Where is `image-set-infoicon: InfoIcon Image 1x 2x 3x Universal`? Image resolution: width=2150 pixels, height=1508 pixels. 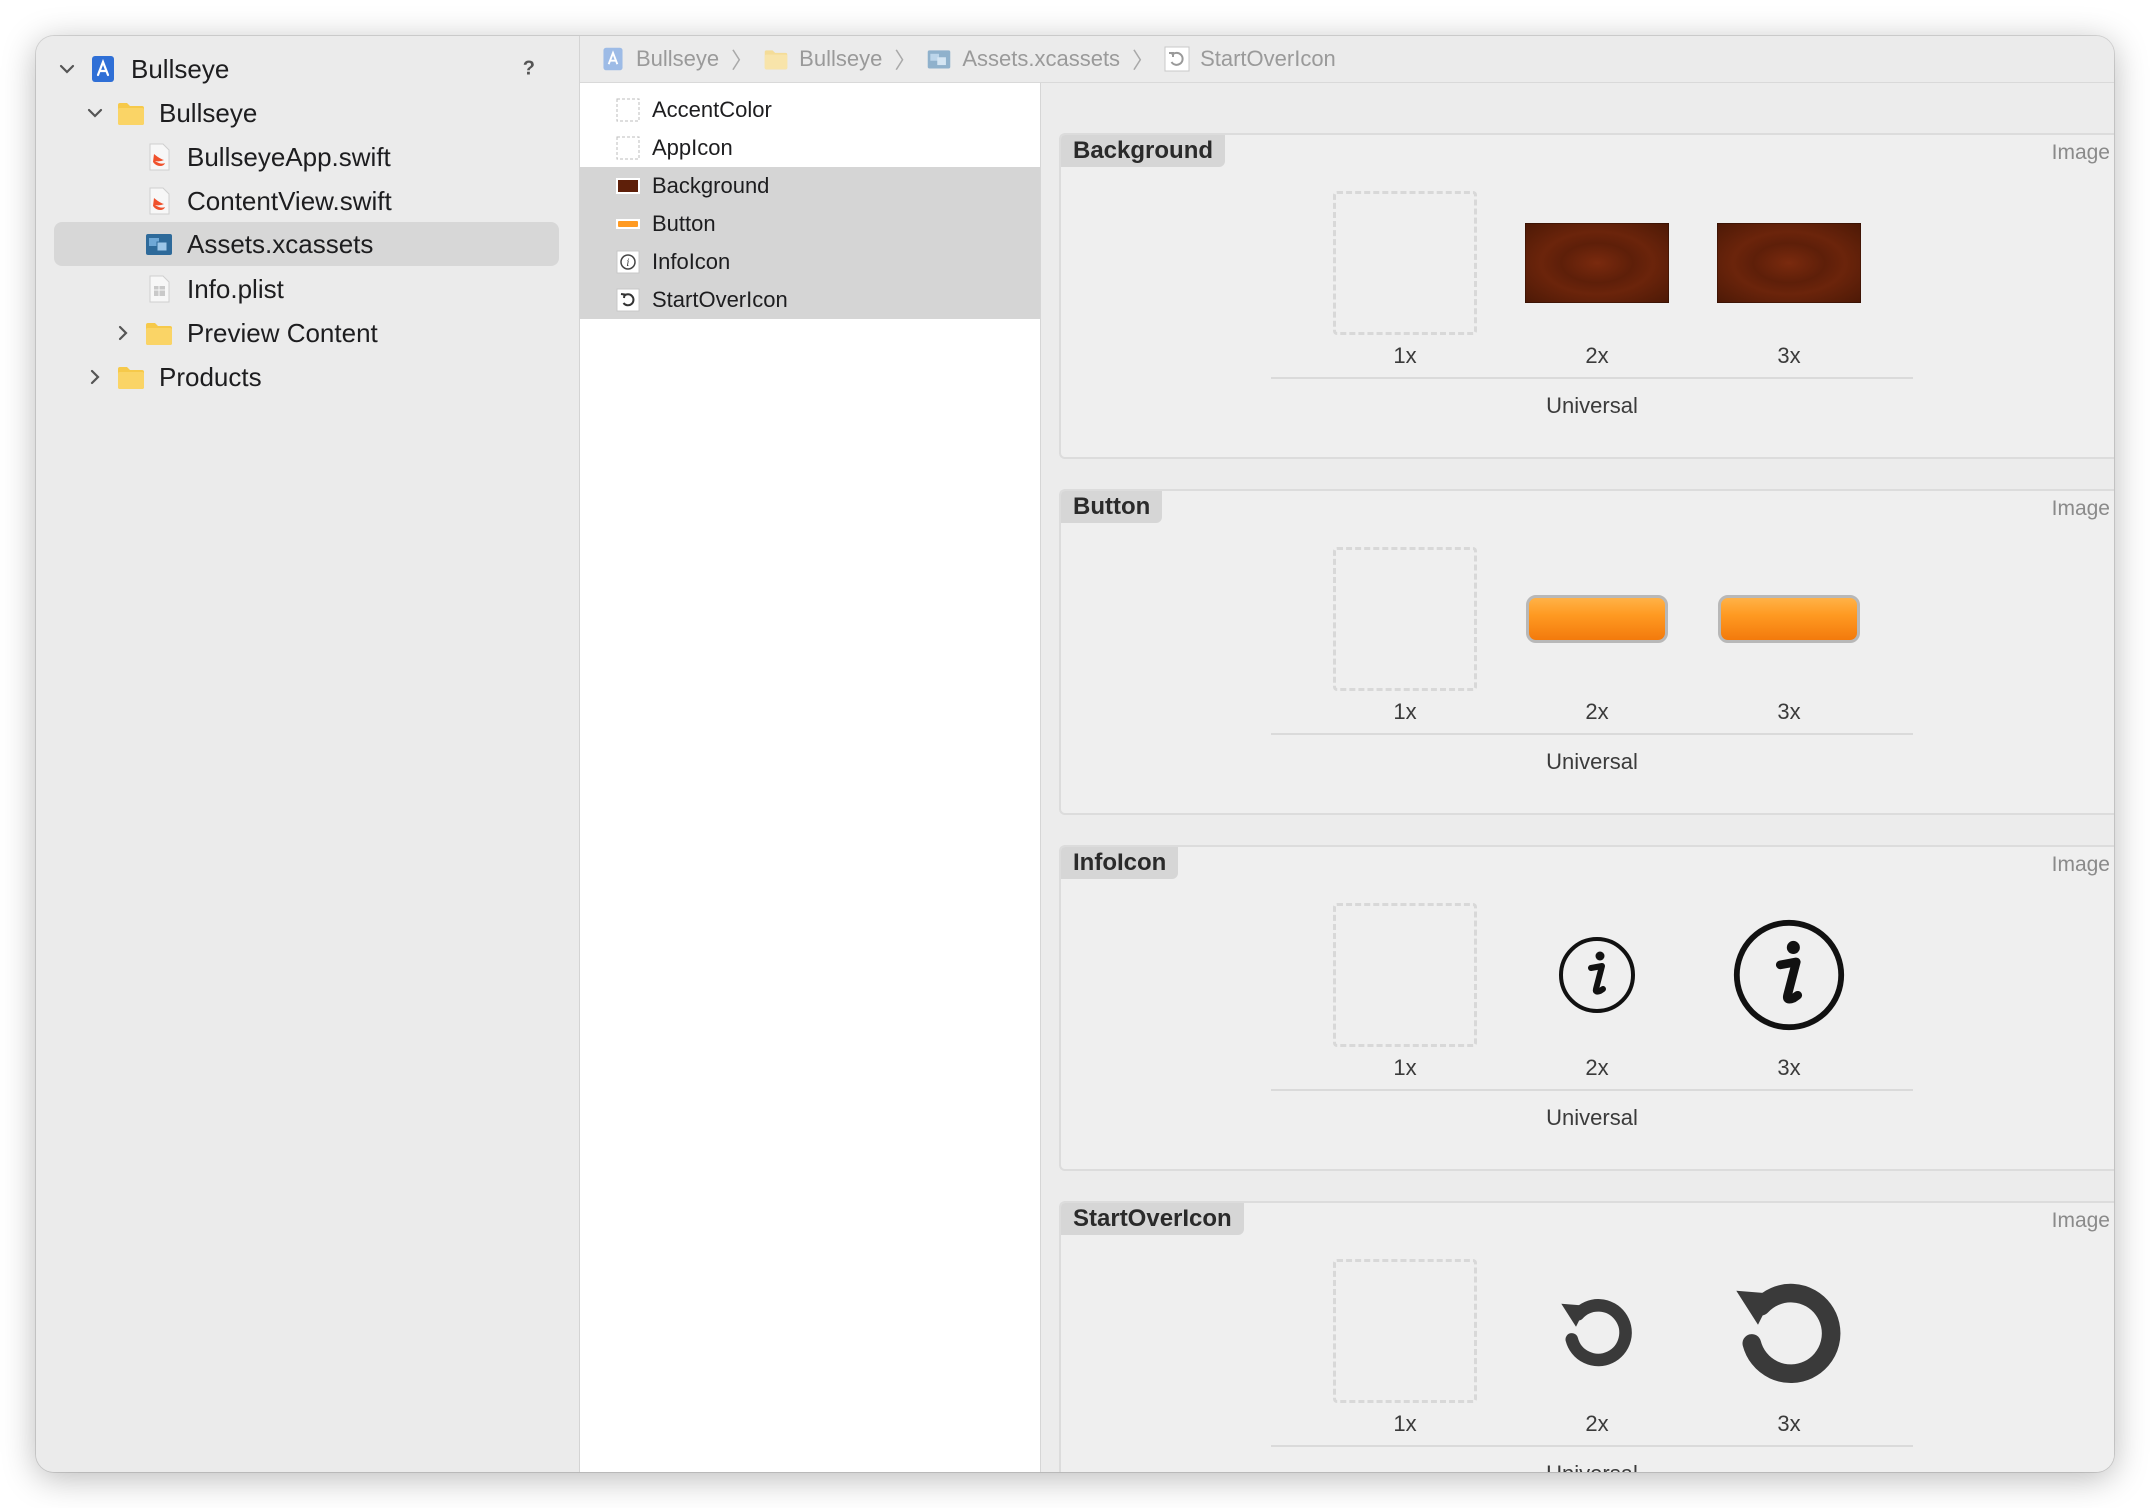 image-set-infoicon: InfoIcon Image 1x 2x 3x Universal is located at coordinates (1586, 1008).